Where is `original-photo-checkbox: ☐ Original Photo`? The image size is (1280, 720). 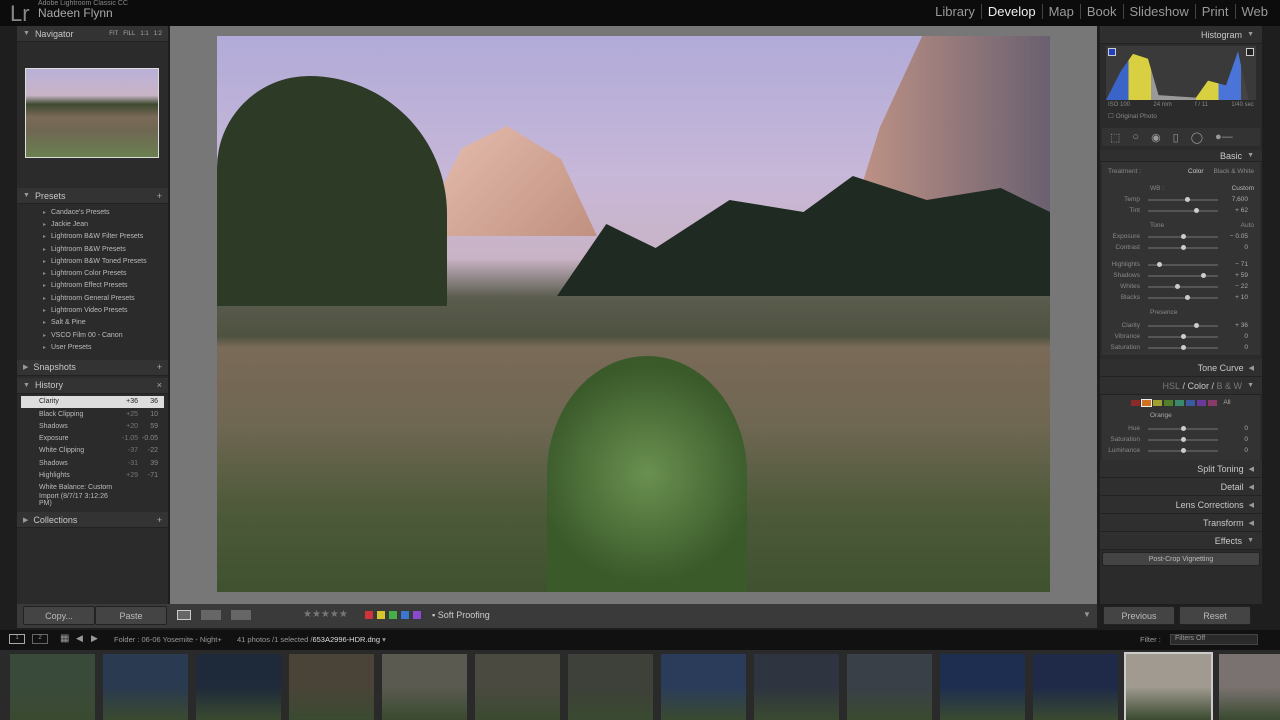
original-photo-checkbox: ☐ Original Photo is located at coordinates (1181, 116).